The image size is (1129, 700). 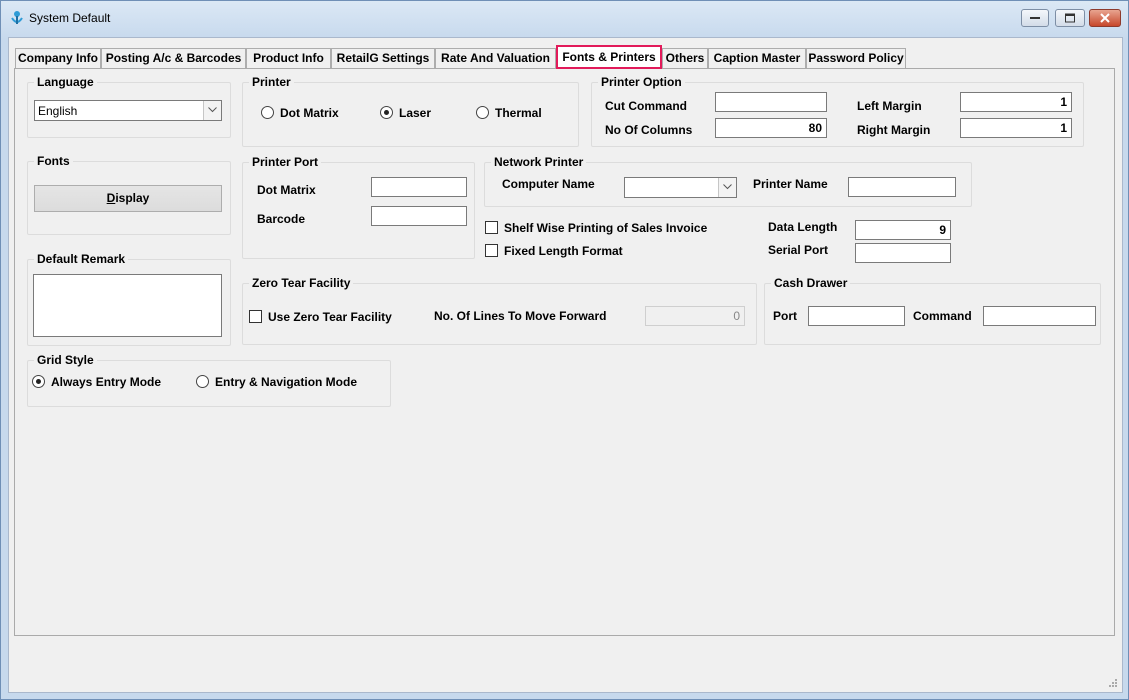 I want to click on tab-company-info: Company Info, so click(x=58, y=58).